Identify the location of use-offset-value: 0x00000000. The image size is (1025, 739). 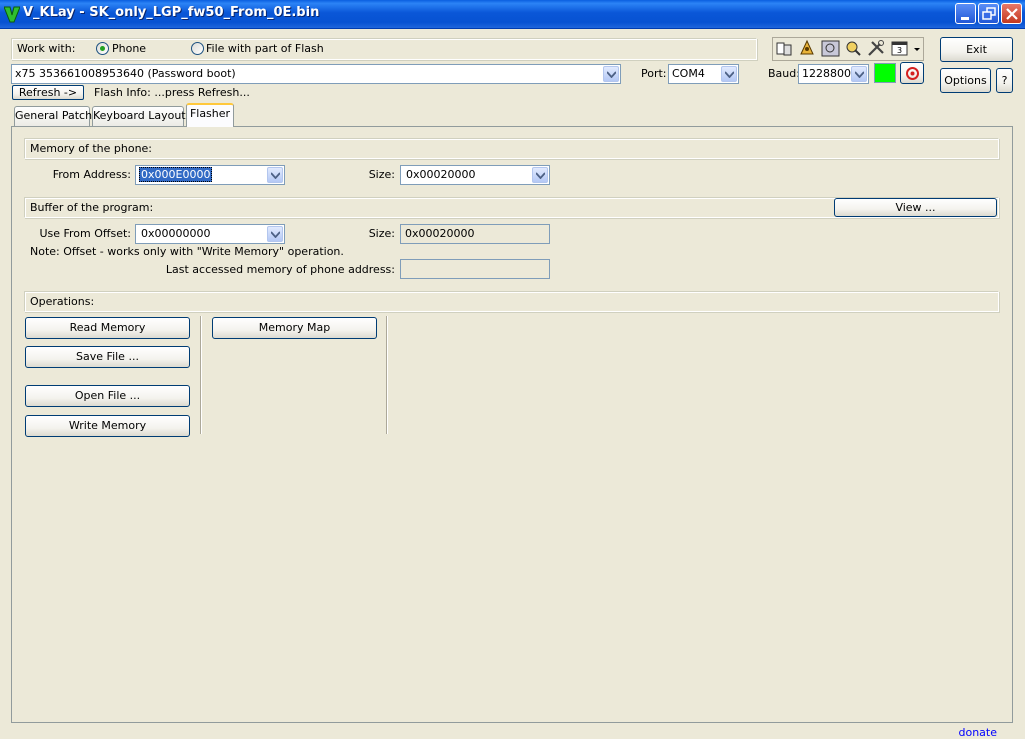
(176, 233).